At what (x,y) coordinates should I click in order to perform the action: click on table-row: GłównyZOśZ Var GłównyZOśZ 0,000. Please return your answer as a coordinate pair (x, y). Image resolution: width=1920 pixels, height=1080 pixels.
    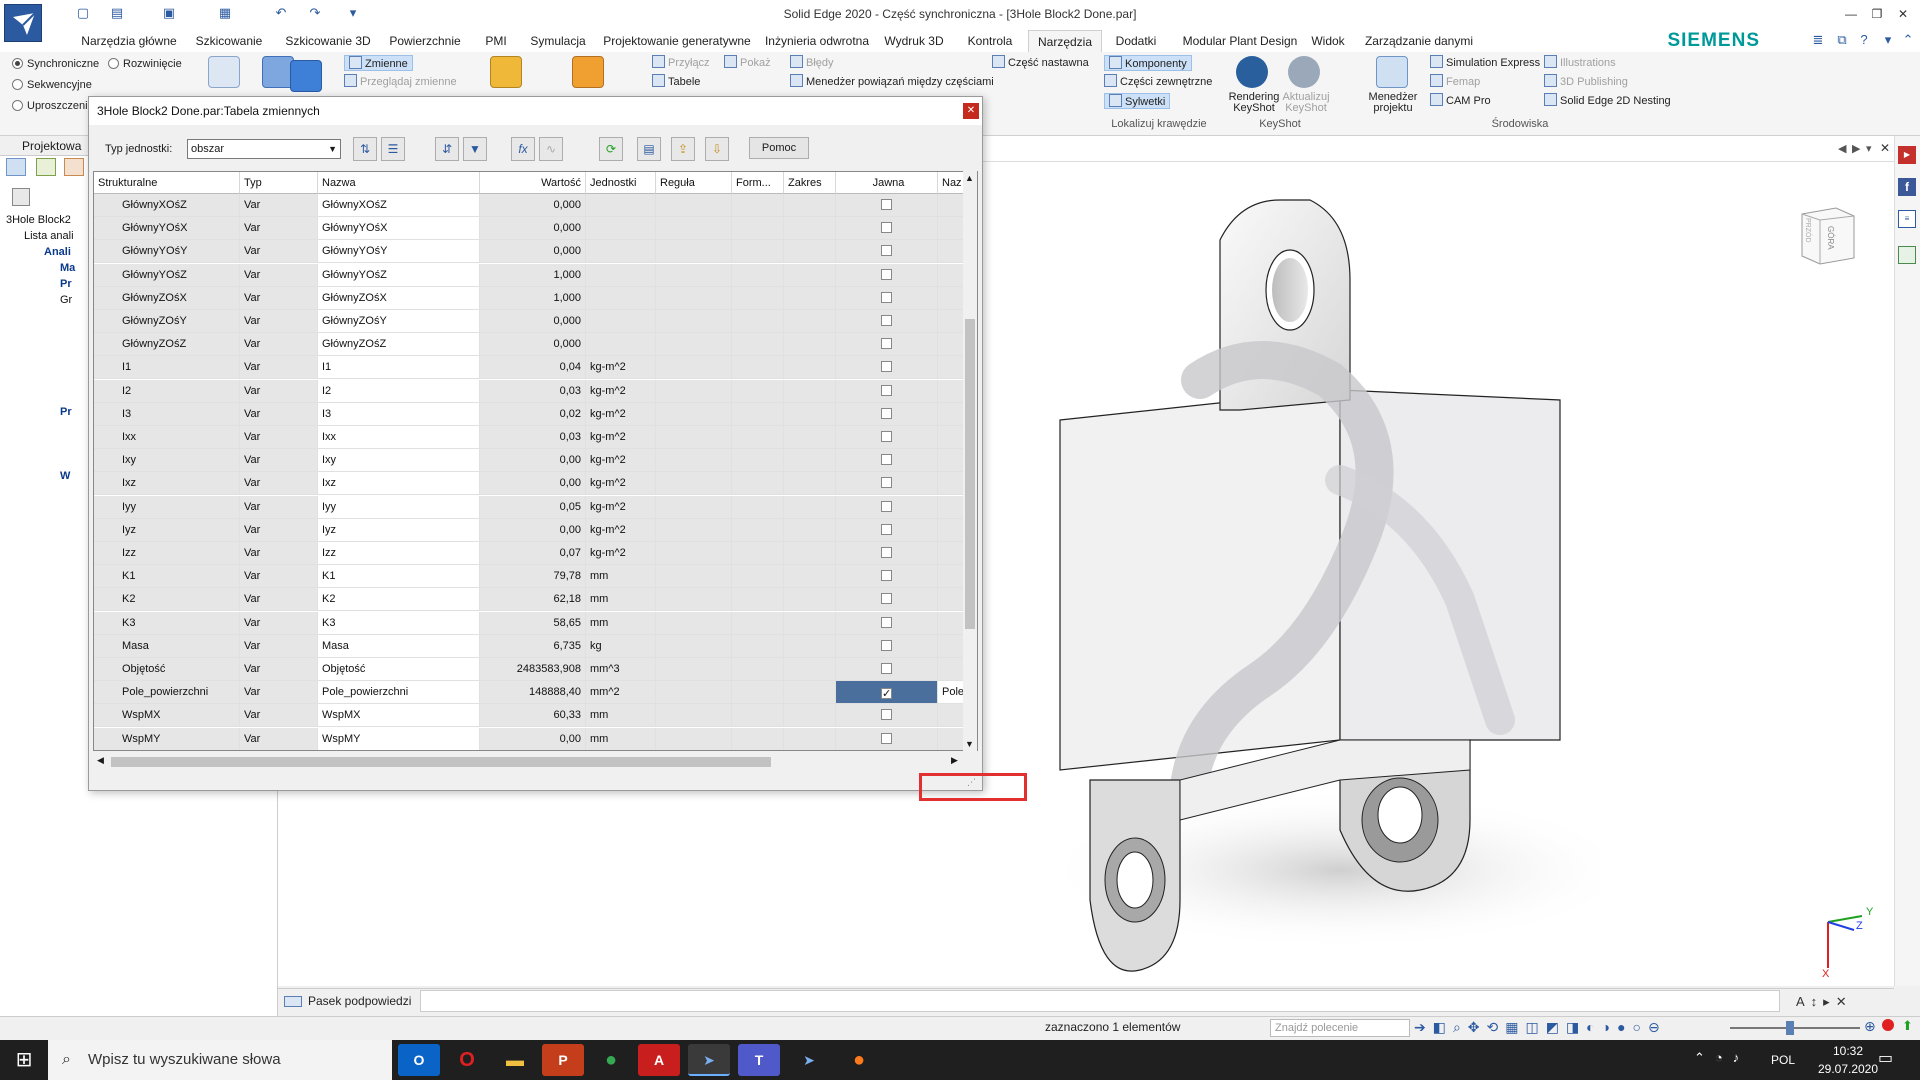
    Looking at the image, I should click on (531, 345).